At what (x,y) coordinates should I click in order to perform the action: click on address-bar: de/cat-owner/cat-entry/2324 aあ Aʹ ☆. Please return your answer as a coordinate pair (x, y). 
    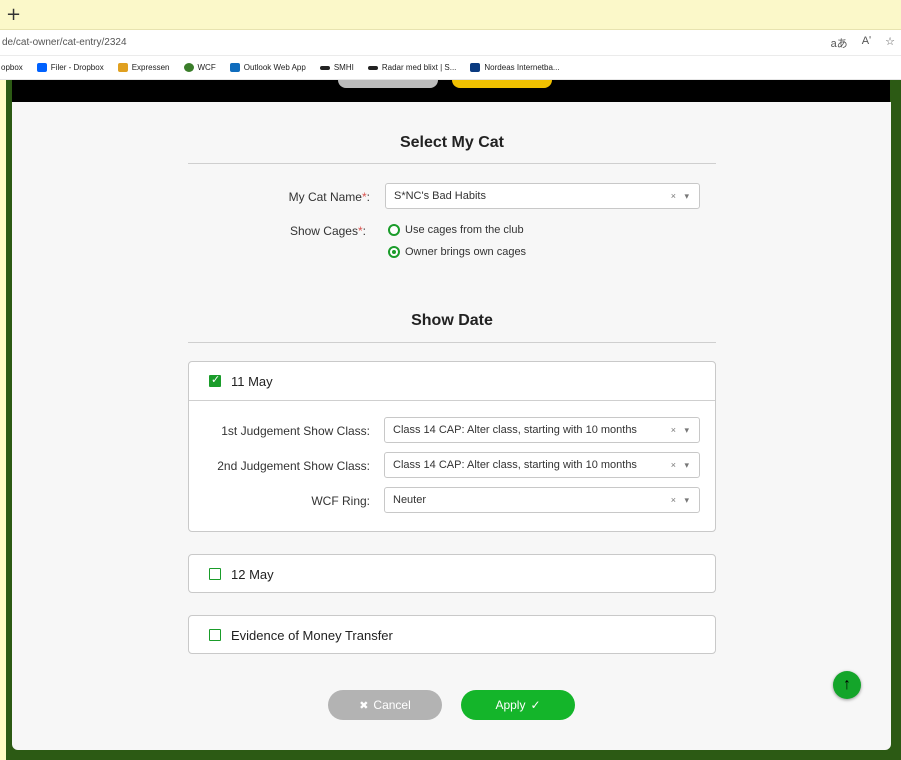
    Looking at the image, I should click on (450, 43).